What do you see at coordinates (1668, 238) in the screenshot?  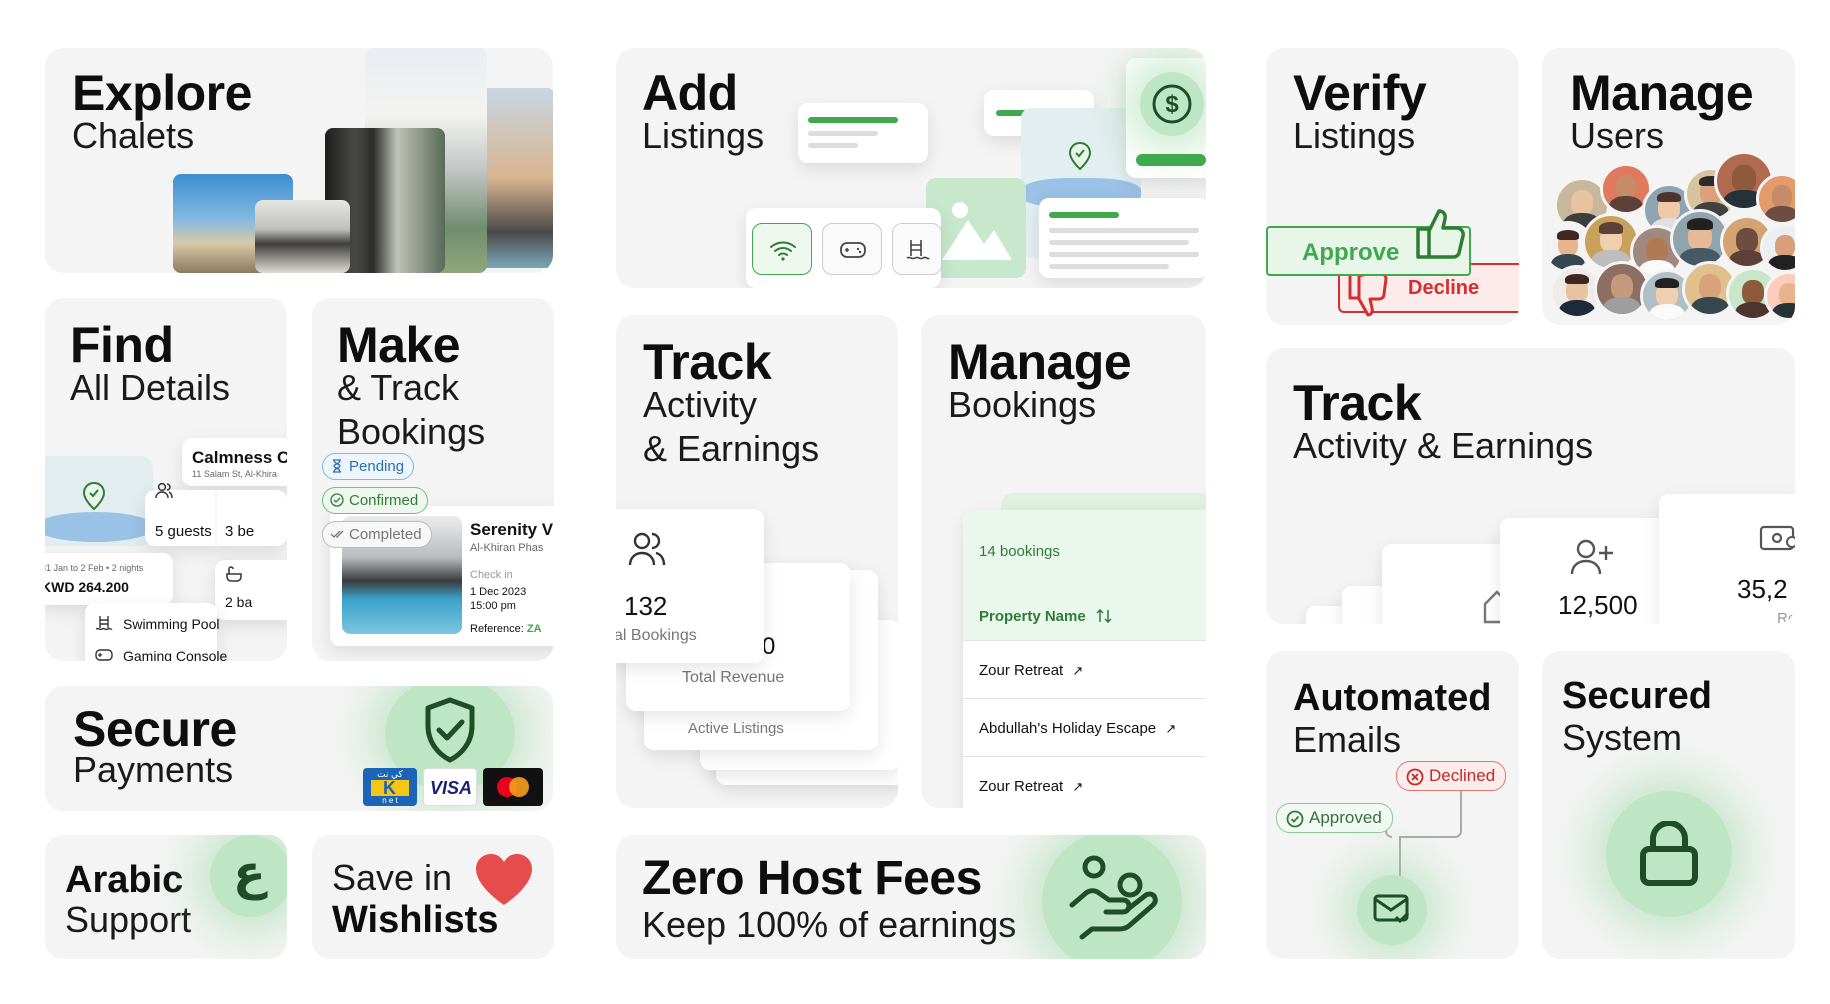 I see `user-avatar-grid` at bounding box center [1668, 238].